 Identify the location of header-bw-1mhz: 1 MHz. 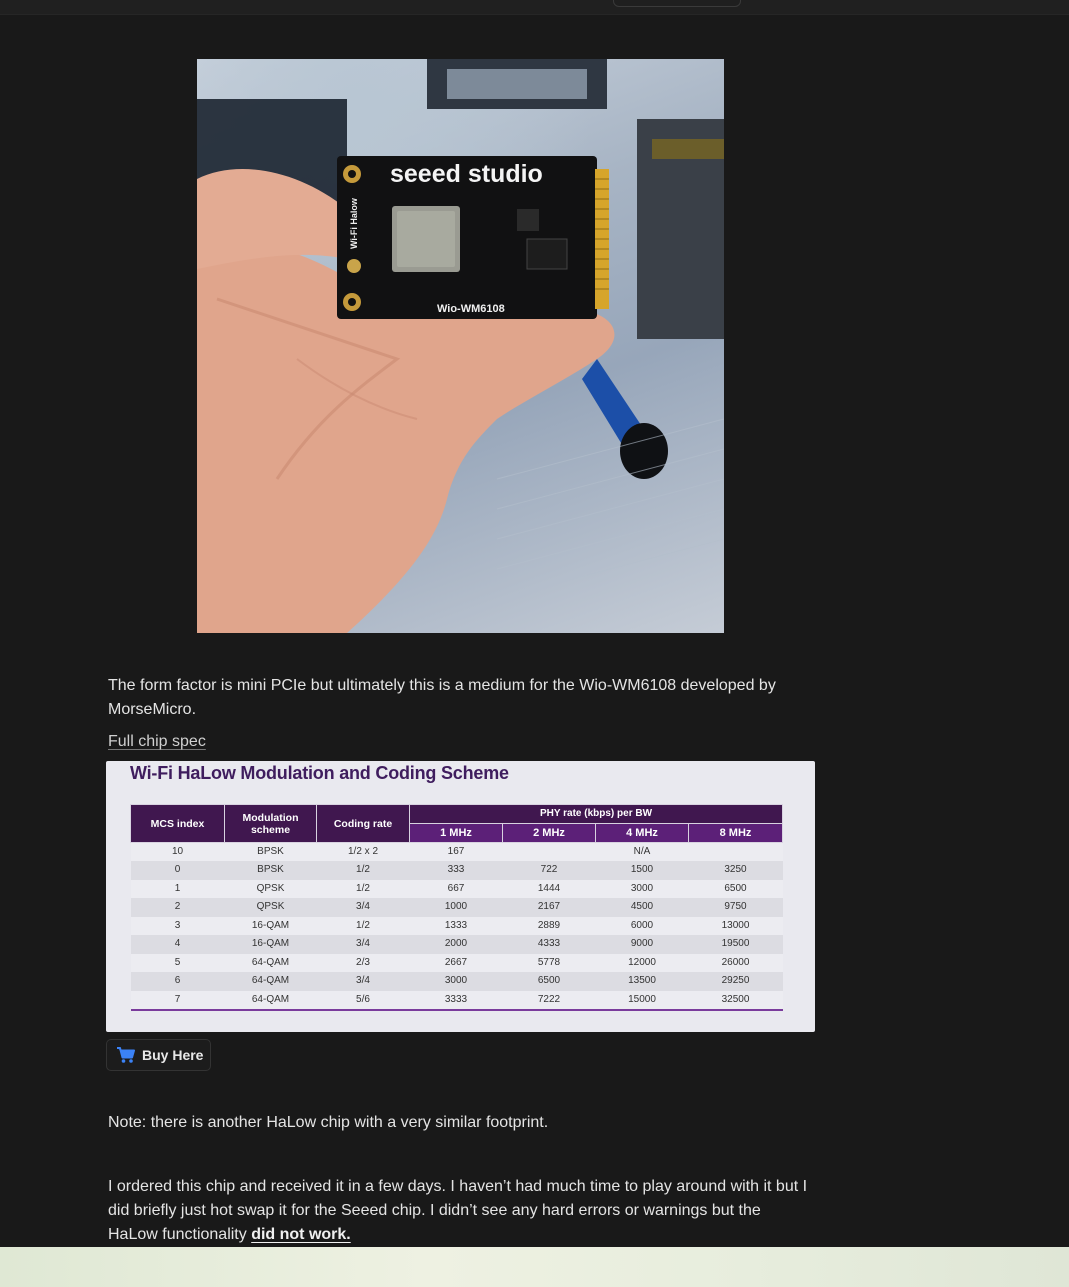
(456, 833).